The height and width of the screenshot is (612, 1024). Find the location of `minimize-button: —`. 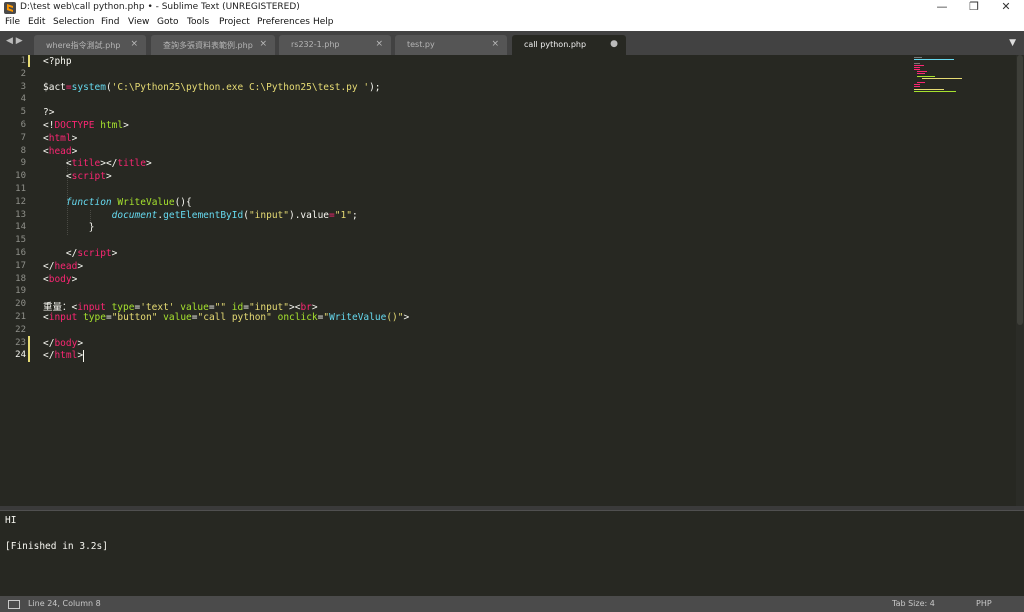

minimize-button: — is located at coordinates (942, 8).